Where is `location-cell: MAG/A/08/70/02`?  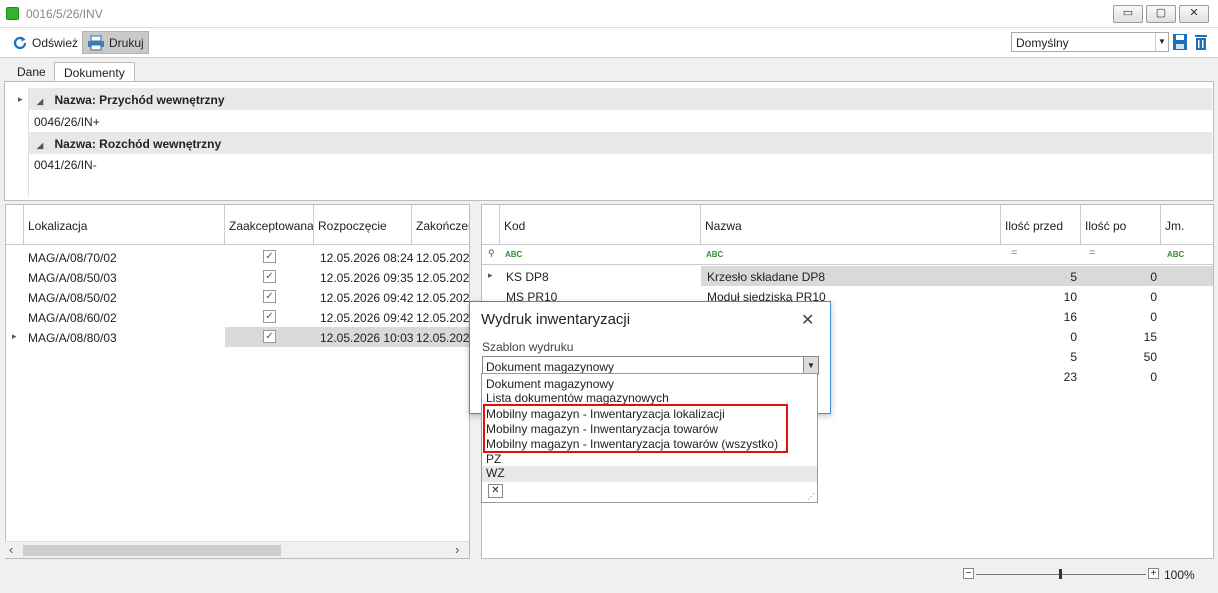 location-cell: MAG/A/08/70/02 is located at coordinates (70, 257).